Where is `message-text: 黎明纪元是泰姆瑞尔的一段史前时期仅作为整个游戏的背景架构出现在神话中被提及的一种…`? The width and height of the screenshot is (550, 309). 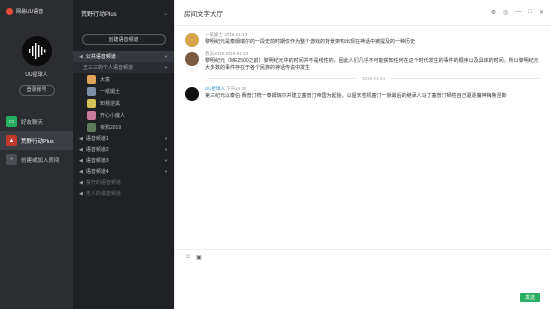
message-text: 黎明纪元是泰姆瑞尔的一段史前时期仅作为整个游戏的背景架构出现在神话中被提及的一种… is located at coordinates (310, 42).